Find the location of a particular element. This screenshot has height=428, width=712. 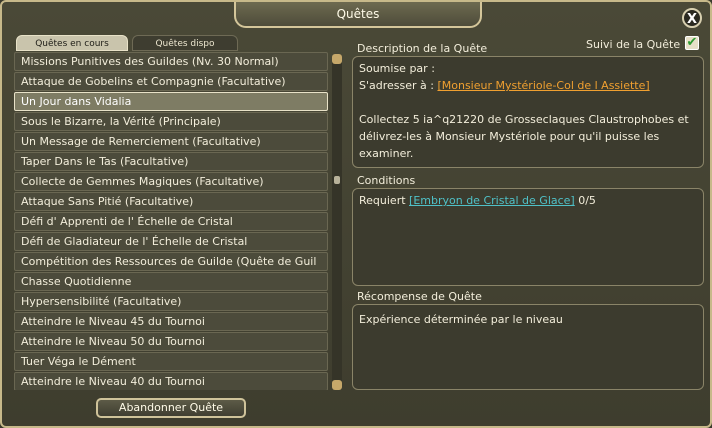

follow-quest-label: Suivi de la Quête is located at coordinates (633, 44).